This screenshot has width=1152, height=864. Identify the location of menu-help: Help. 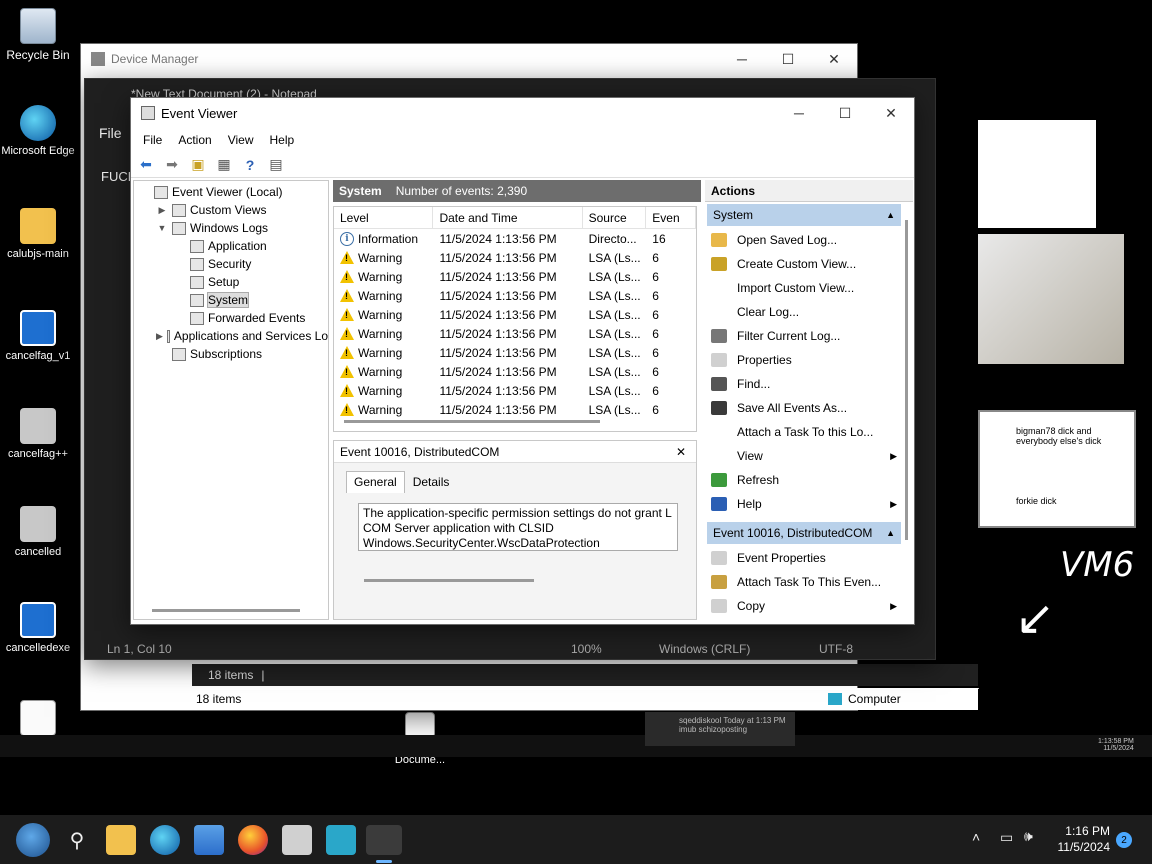
(282, 140).